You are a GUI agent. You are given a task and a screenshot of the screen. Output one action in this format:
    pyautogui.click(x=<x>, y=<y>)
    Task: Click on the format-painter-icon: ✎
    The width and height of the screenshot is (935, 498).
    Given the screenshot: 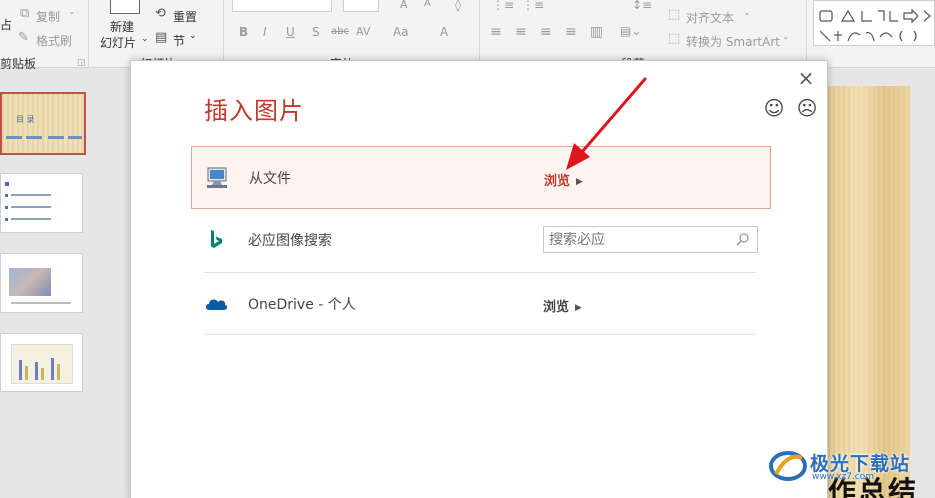 What is the action you would take?
    pyautogui.click(x=23, y=37)
    